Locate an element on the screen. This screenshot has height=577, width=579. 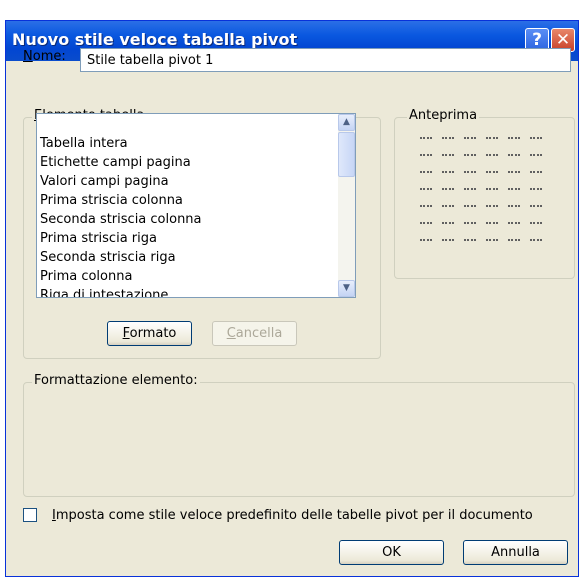
chevron-up-icon: ▲ is located at coordinates (346, 122).